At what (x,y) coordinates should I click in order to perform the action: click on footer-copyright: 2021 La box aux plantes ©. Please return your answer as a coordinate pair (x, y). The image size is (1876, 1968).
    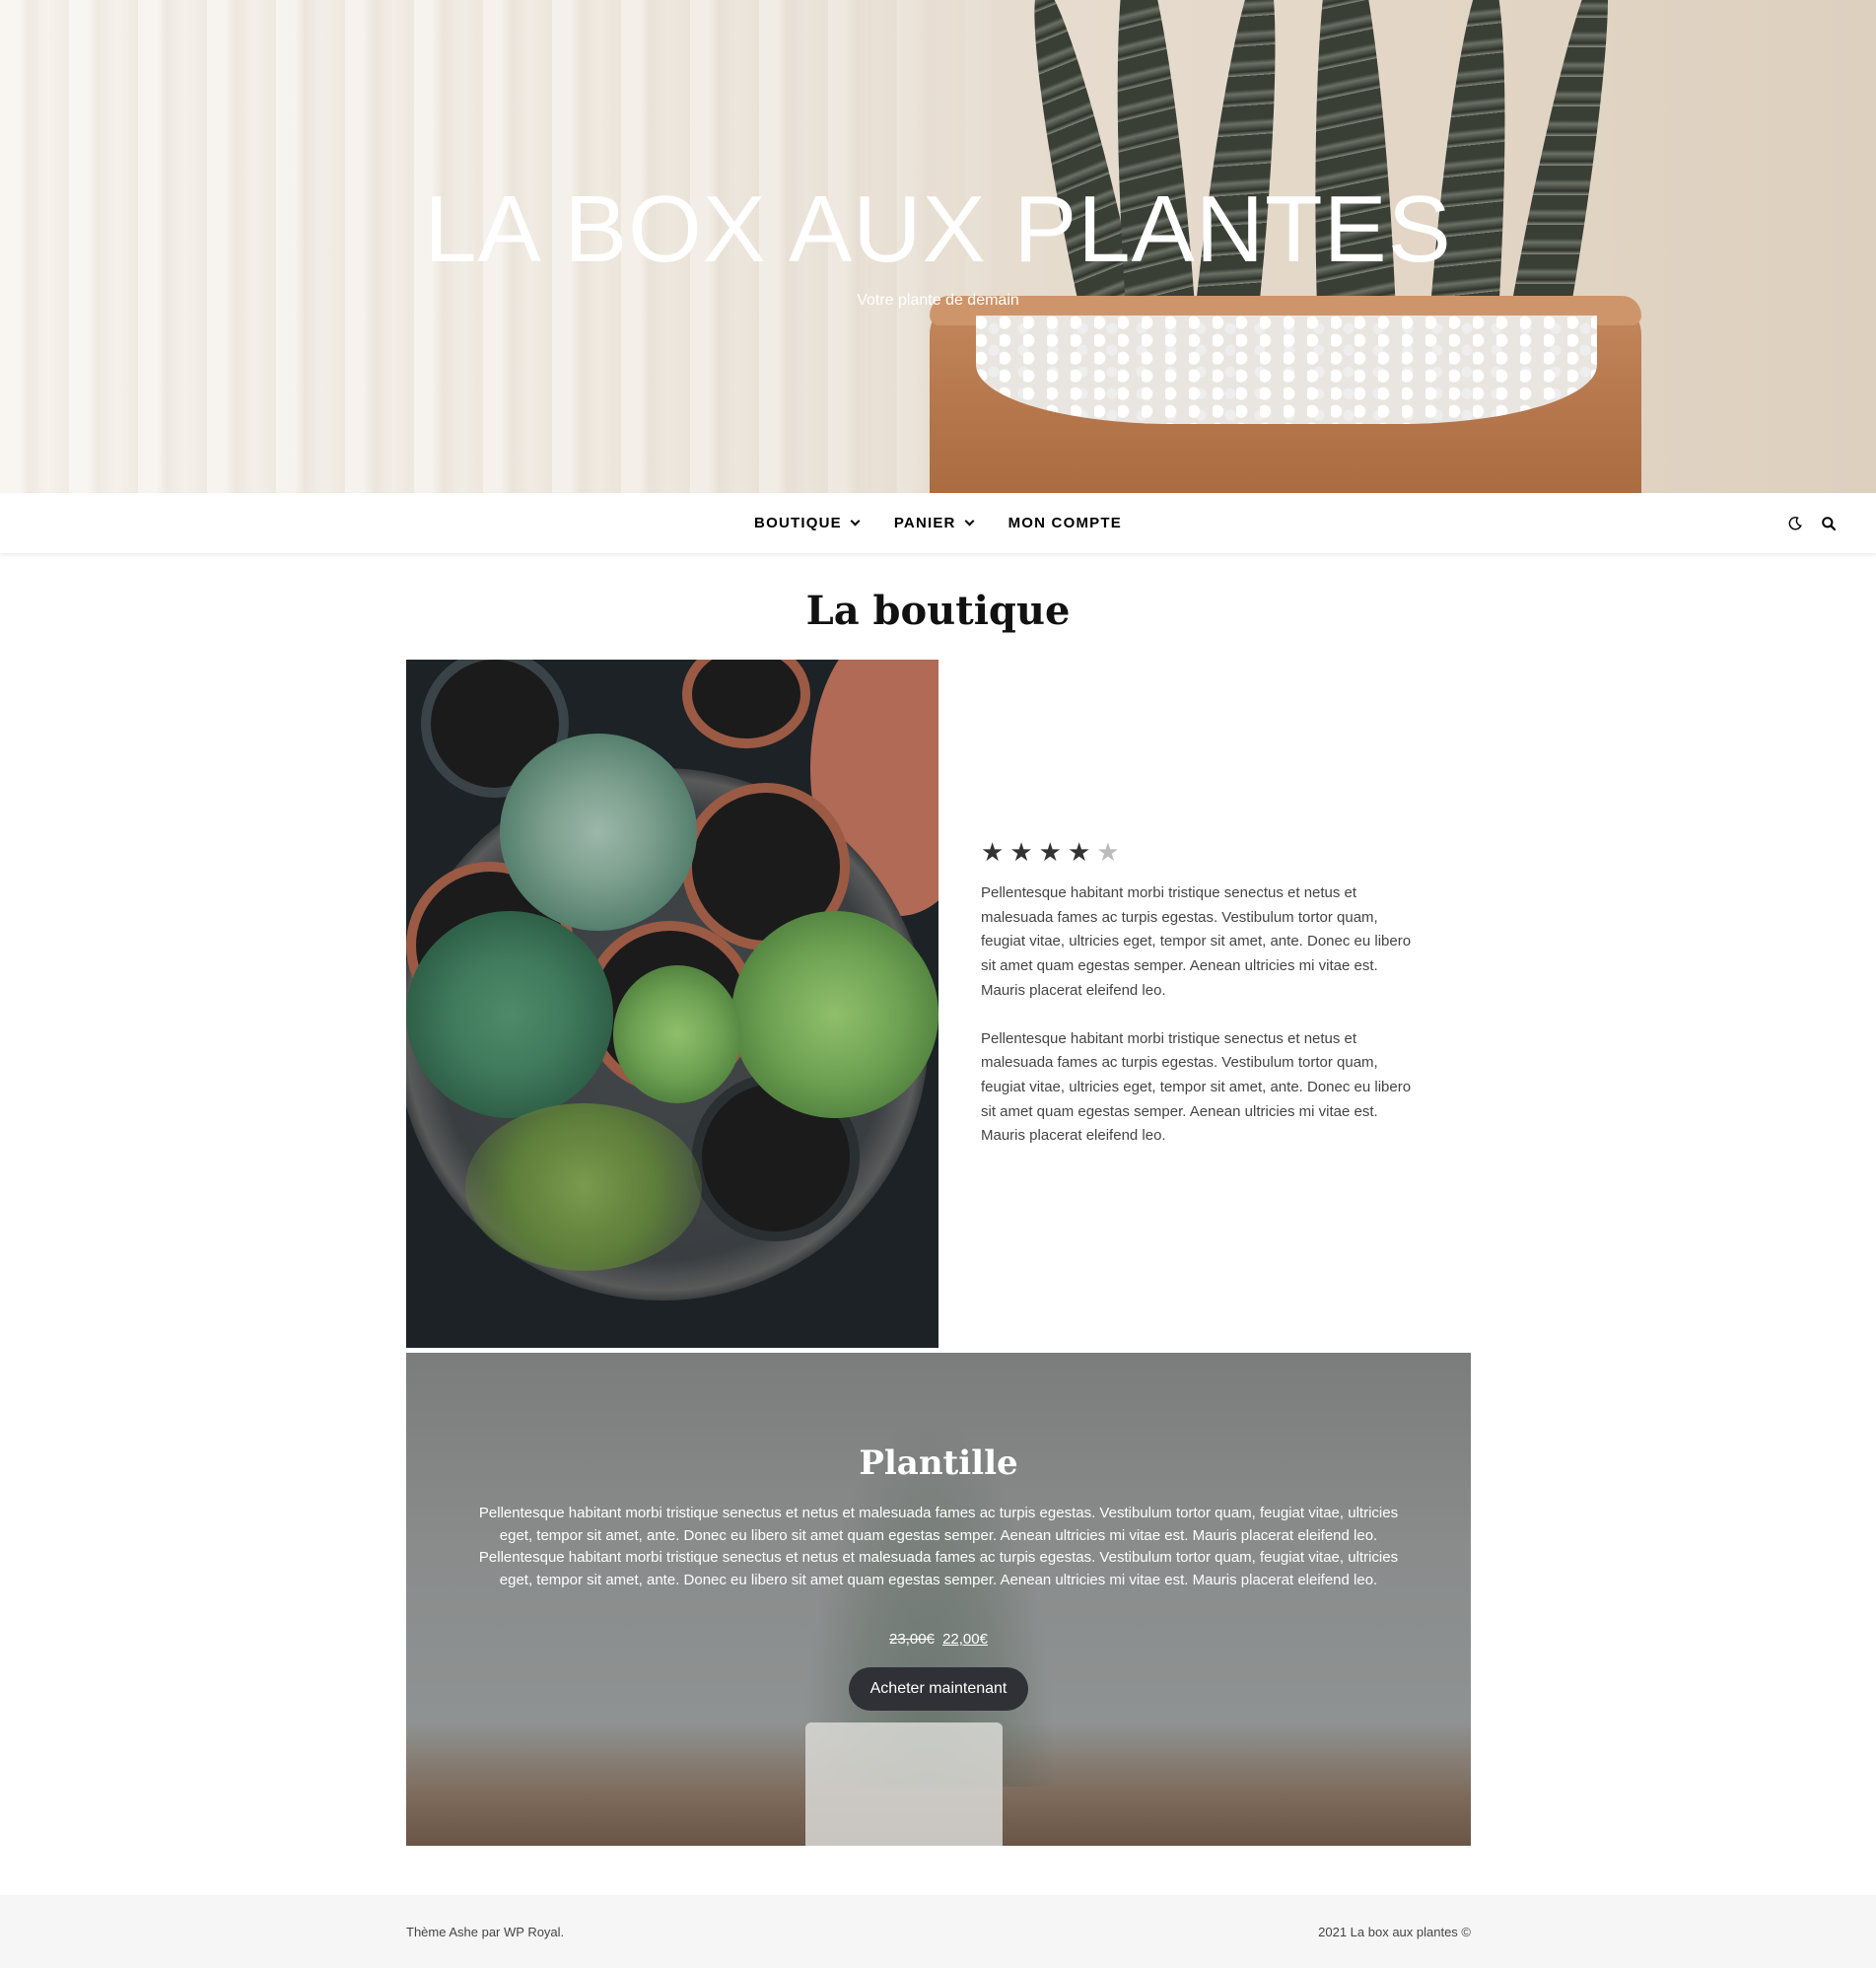
    Looking at the image, I should click on (1394, 1932).